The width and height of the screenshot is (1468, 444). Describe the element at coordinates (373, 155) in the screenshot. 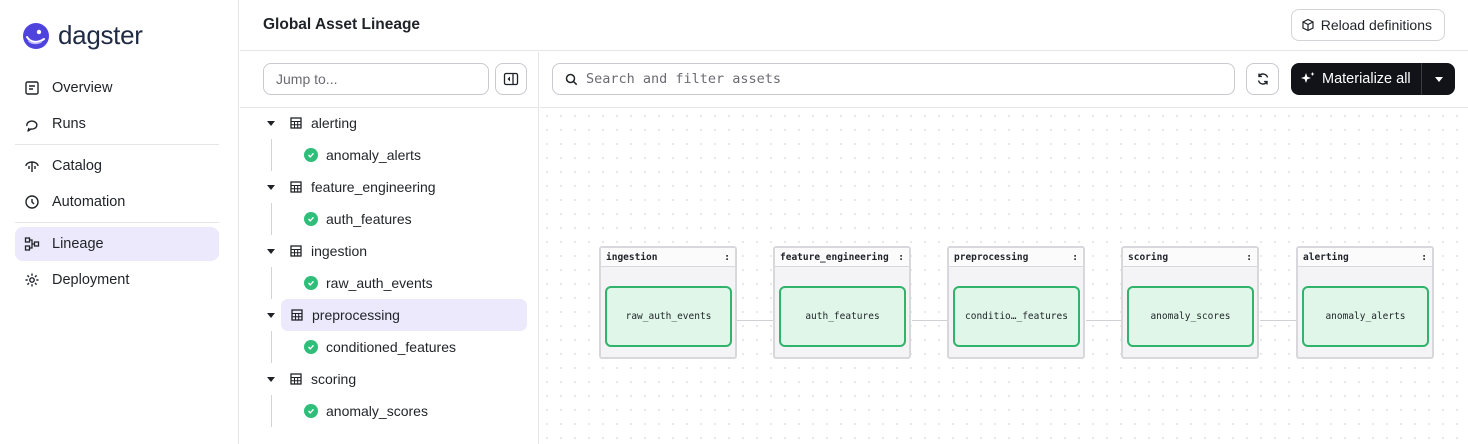

I see `tree-asset-label: anomaly_alerts` at that location.